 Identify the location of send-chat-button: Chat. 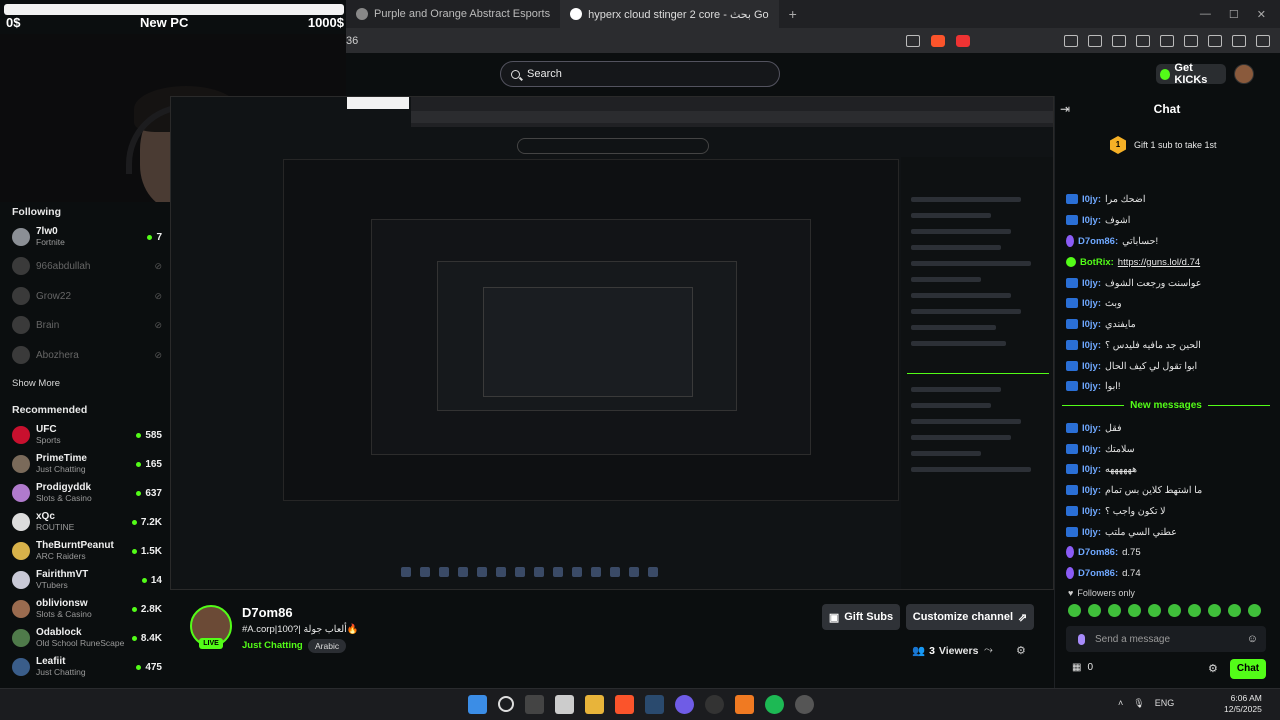
(1248, 669).